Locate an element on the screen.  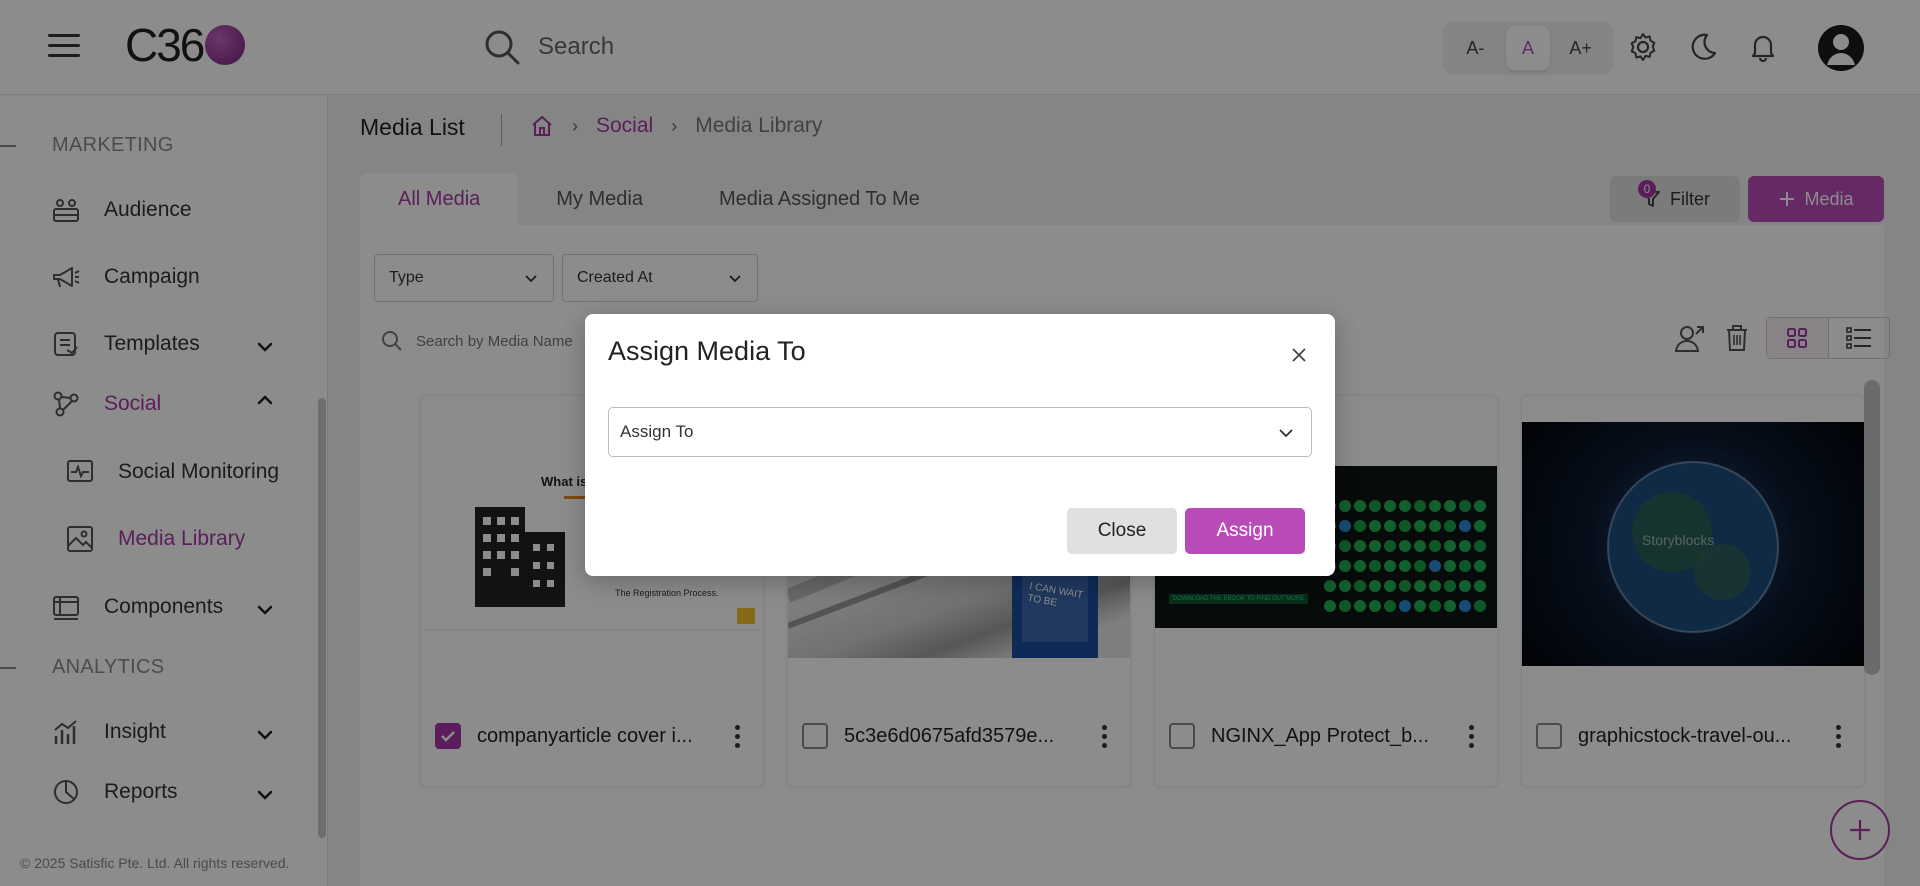
close-icon is located at coordinates (1299, 355).